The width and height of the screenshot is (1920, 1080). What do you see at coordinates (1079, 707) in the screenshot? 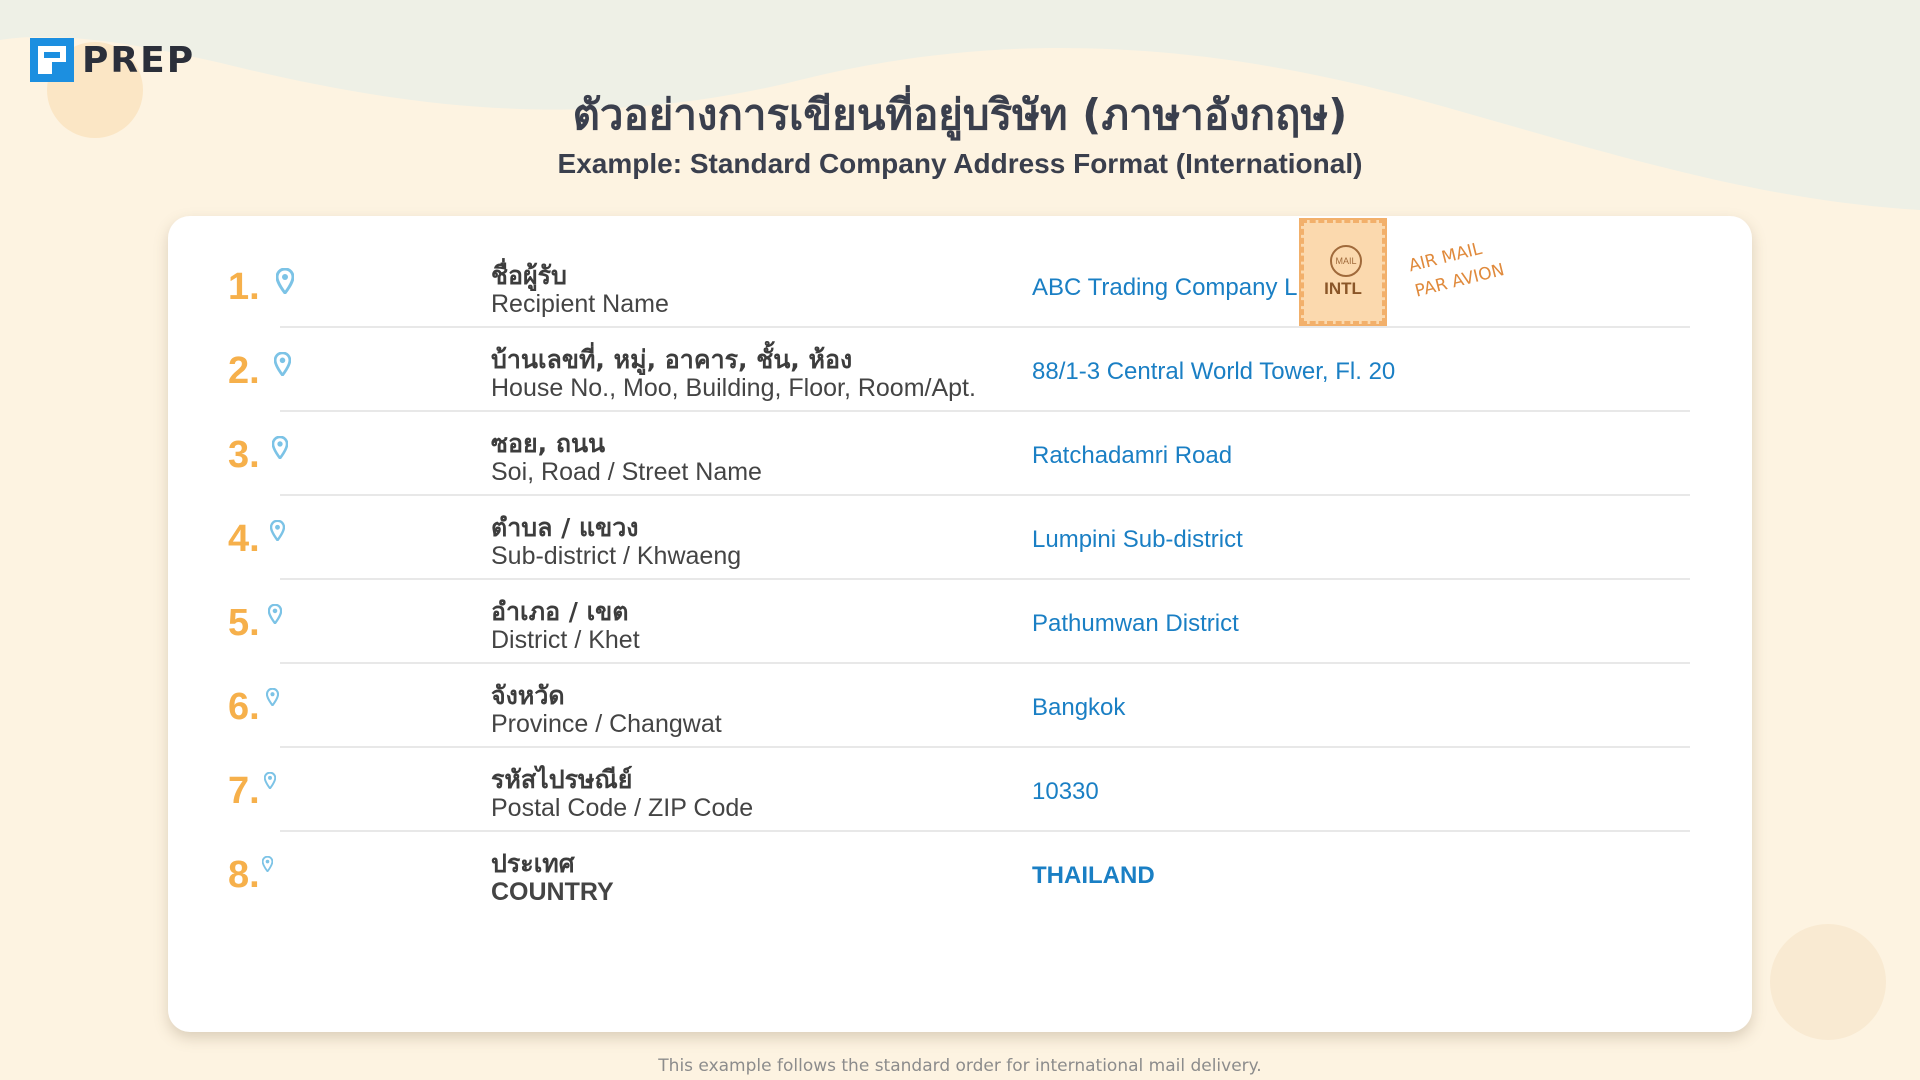
I see `field-value: Bangkok` at bounding box center [1079, 707].